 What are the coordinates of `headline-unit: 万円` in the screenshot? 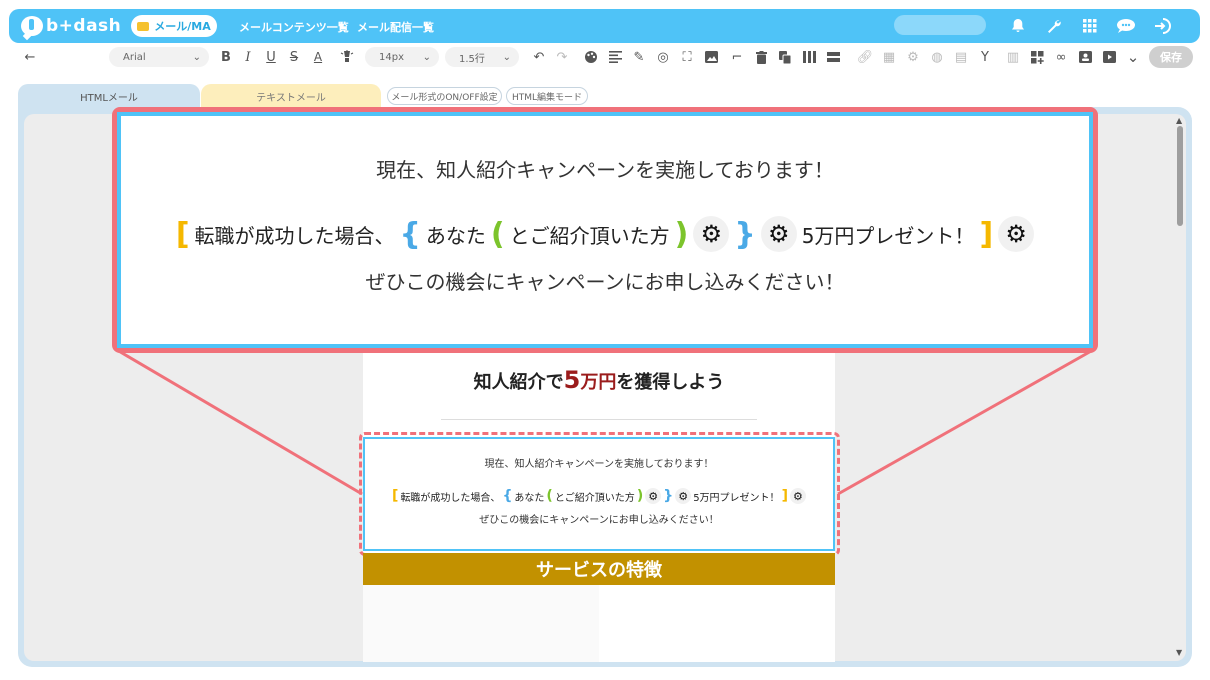 It's located at (598, 382).